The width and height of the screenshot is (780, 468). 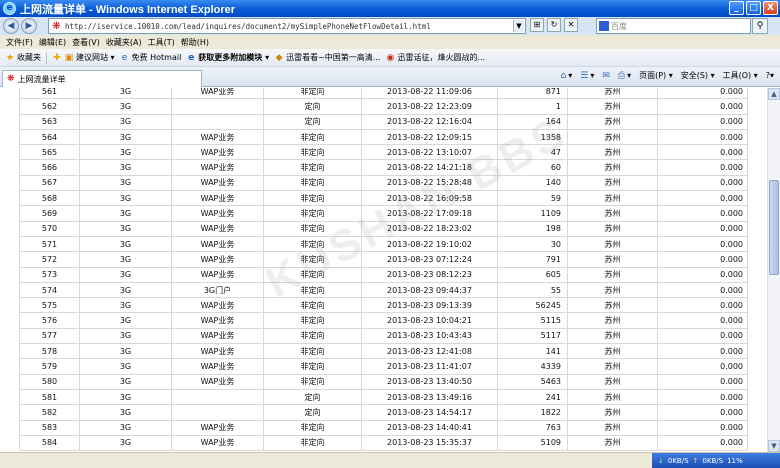 I want to click on row-index-cell: 581, so click(x=49, y=397).